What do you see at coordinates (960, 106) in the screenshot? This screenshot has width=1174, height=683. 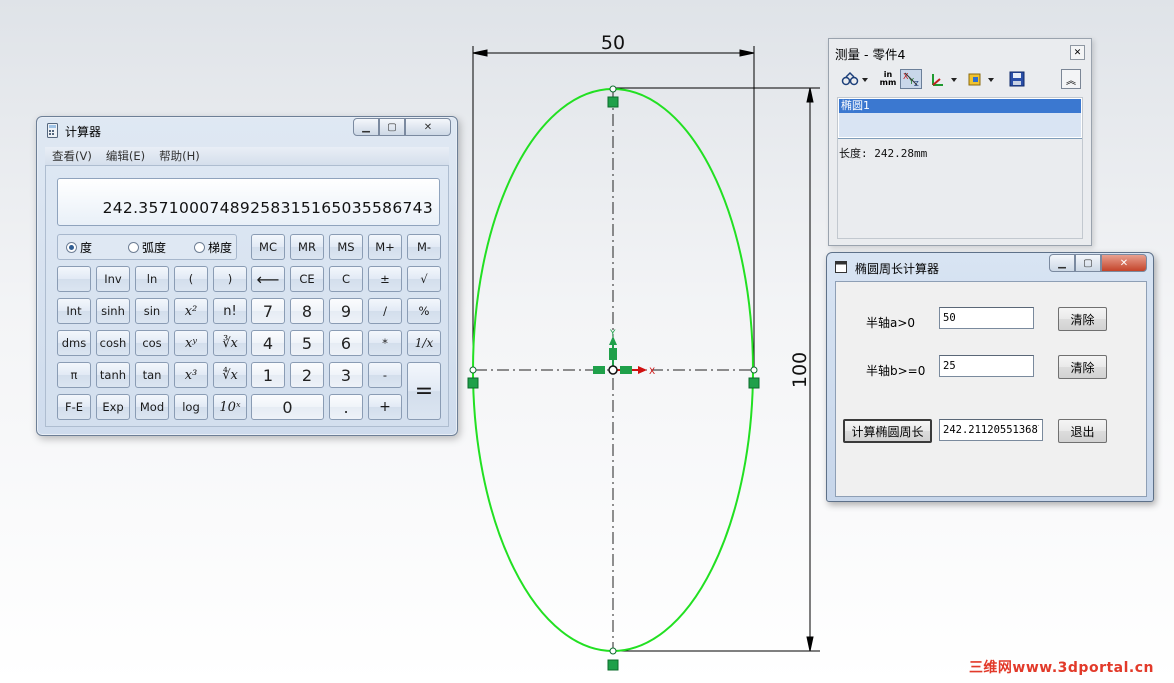 I see `selection-item: 椭圆1` at bounding box center [960, 106].